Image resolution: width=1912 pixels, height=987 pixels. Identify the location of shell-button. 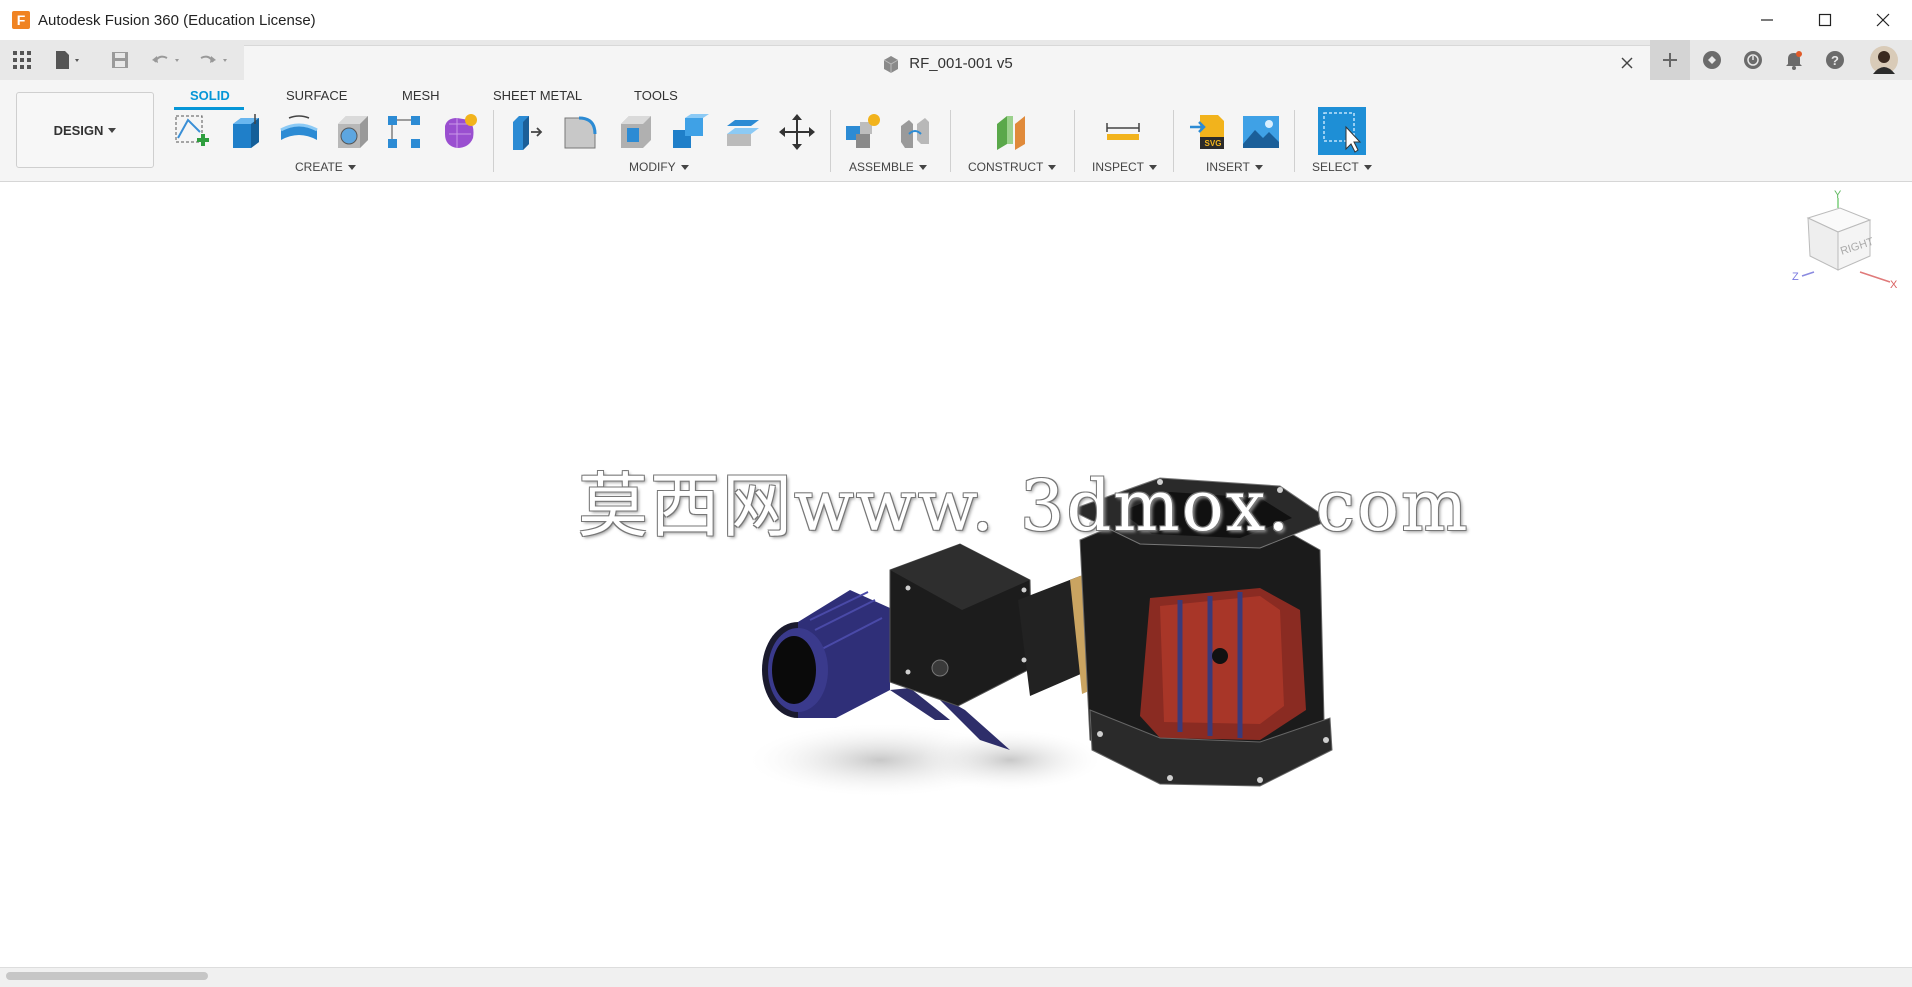
(635, 132).